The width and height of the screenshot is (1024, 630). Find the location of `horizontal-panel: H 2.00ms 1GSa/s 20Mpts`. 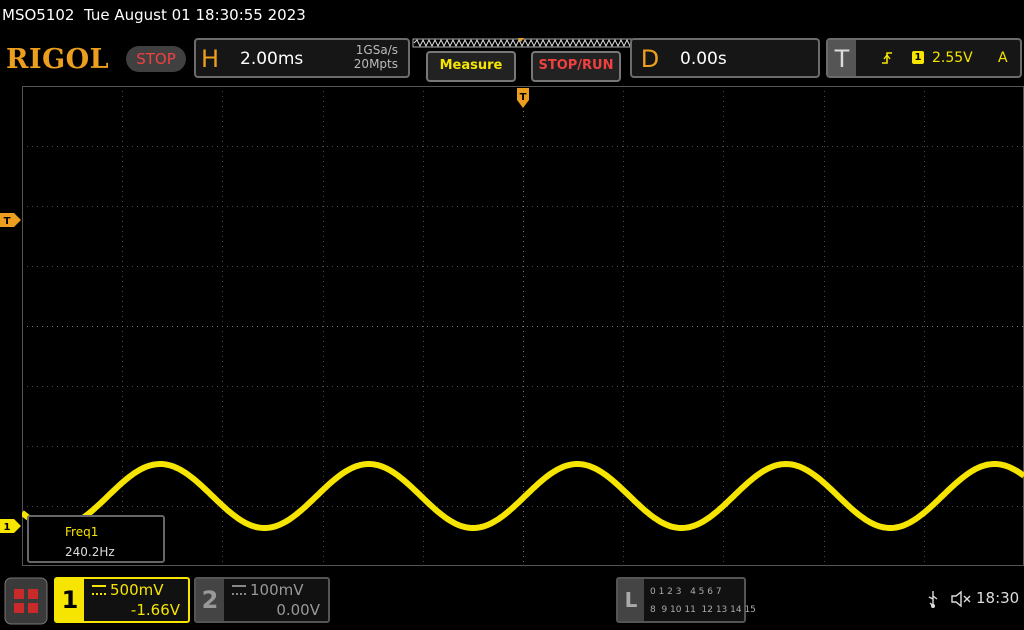

horizontal-panel: H 2.00ms 1GSa/s 20Mpts is located at coordinates (302, 58).